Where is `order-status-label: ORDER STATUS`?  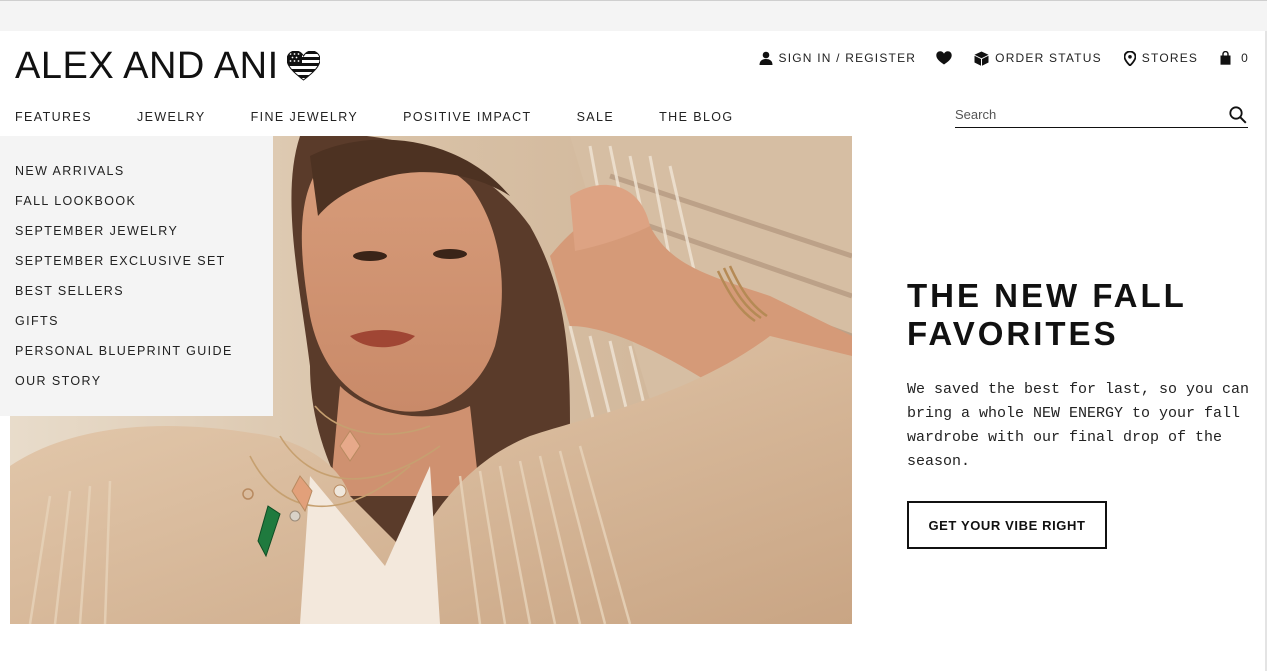 order-status-label: ORDER STATUS is located at coordinates (1048, 58).